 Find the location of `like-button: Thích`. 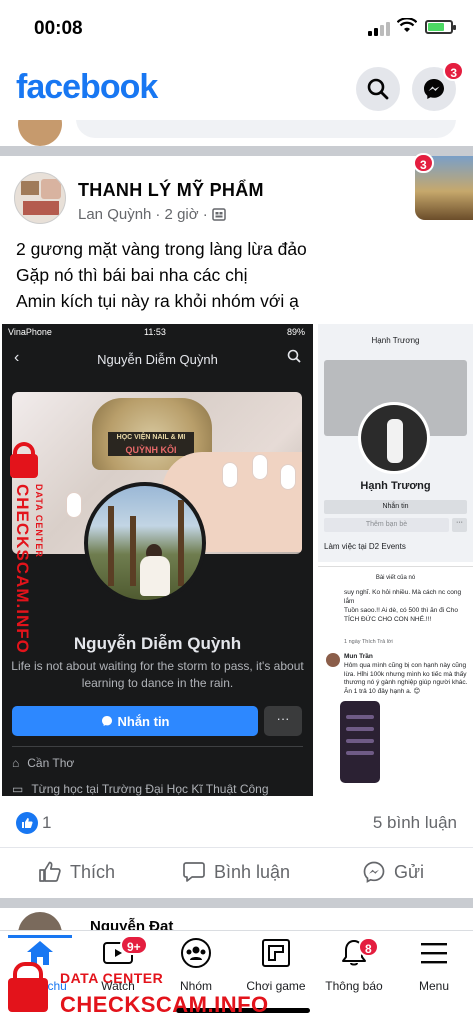

like-button: Thích is located at coordinates (76, 872).